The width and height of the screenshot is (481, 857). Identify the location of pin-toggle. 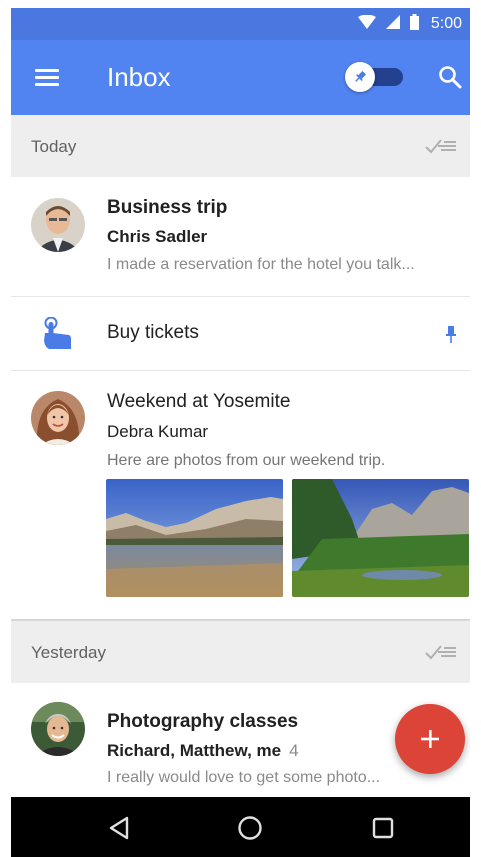
(375, 77).